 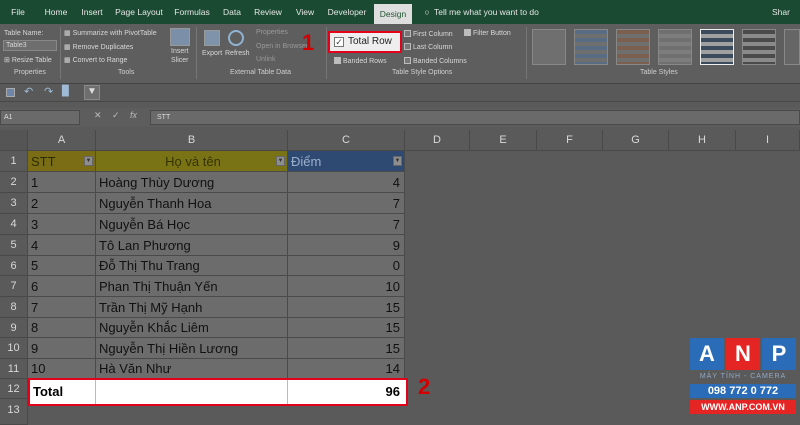 I want to click on insert-slicer-label-1: Insert, so click(x=180, y=51).